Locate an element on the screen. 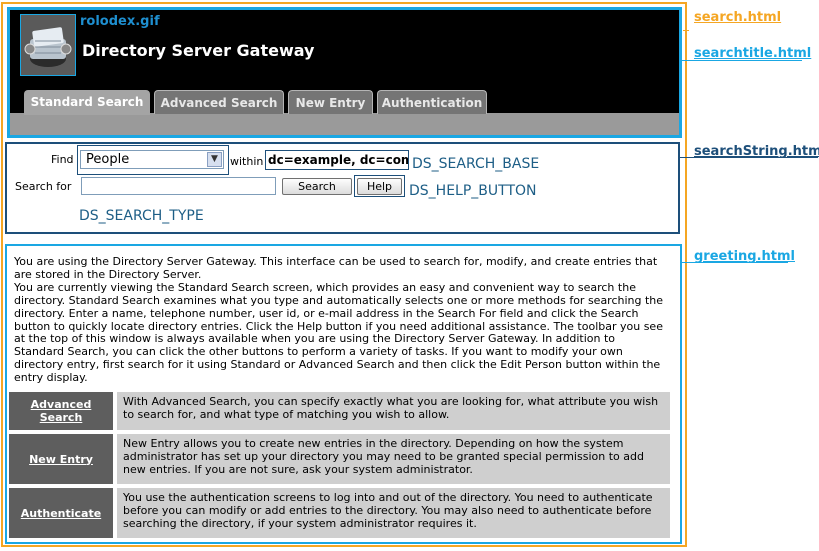  help-button: Help is located at coordinates (379, 186).